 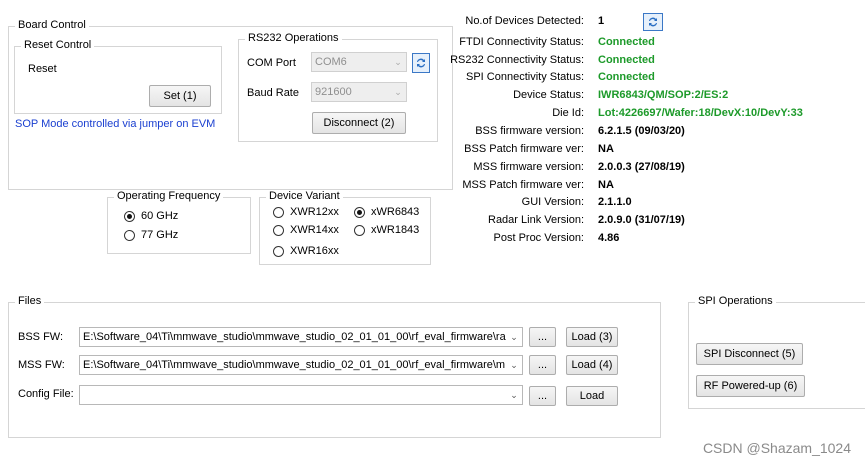 What do you see at coordinates (735, 301) in the screenshot?
I see `spi-operations-title: SPI Operations` at bounding box center [735, 301].